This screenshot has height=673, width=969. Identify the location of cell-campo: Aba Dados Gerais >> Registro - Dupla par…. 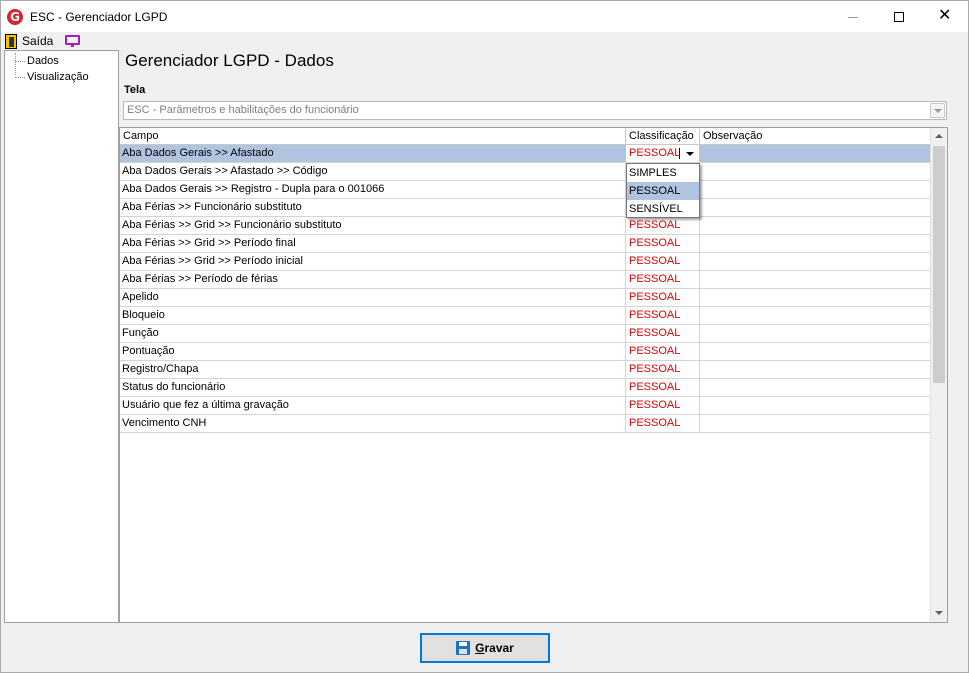
(373, 189).